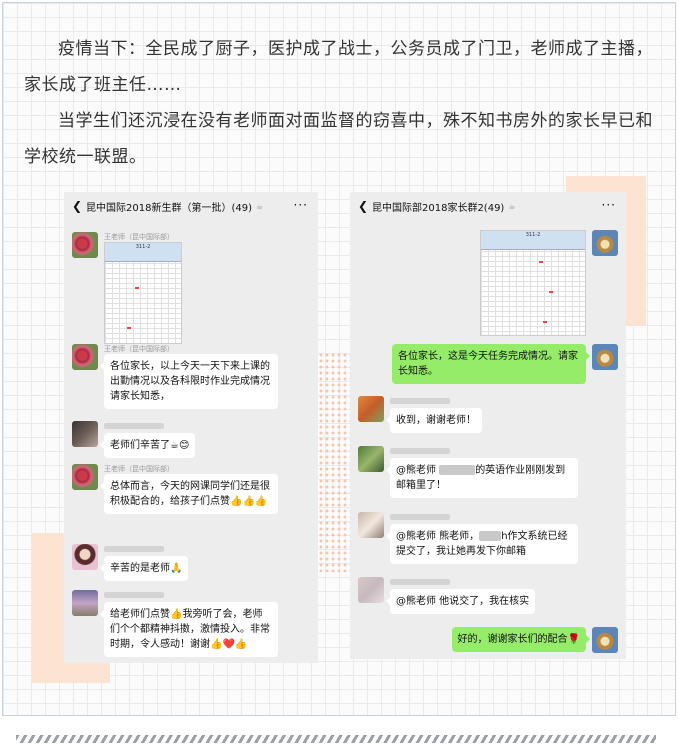 Image resolution: width=679 pixels, height=749 pixels. I want to click on message-bubble: 各位家长，以上今天一天下来上课的出勤情况以及各科限时作业完成情况请家长知悉，, so click(189, 381).